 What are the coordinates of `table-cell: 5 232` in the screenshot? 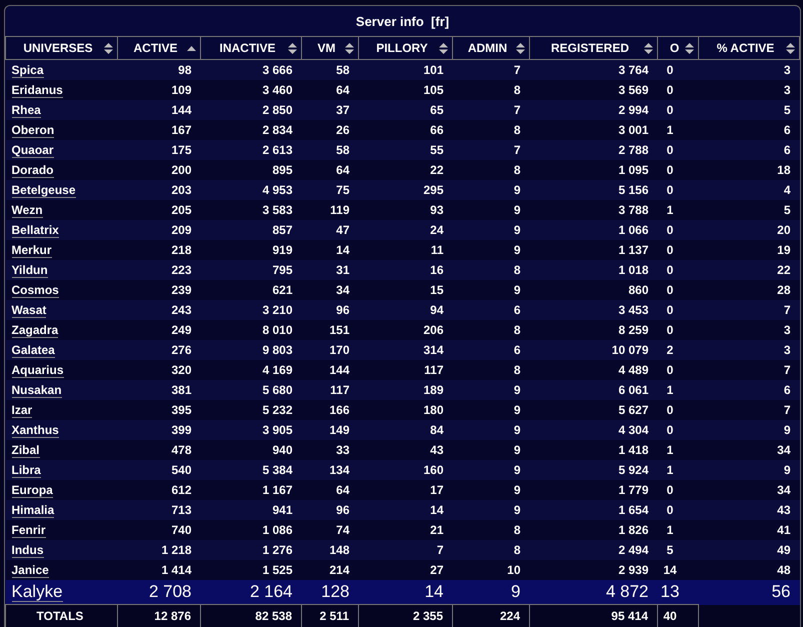 It's located at (251, 410).